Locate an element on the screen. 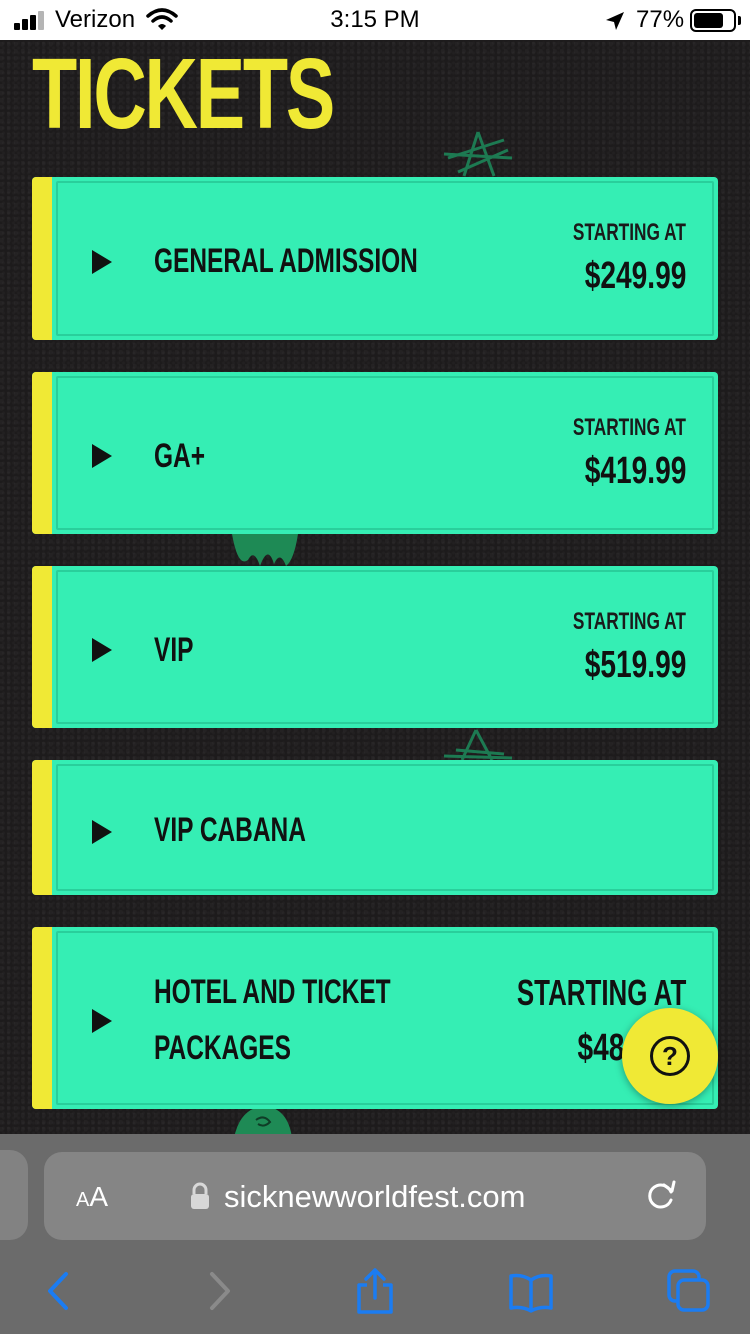  url-text: sicknewworldfest.com is located at coordinates (374, 1197).